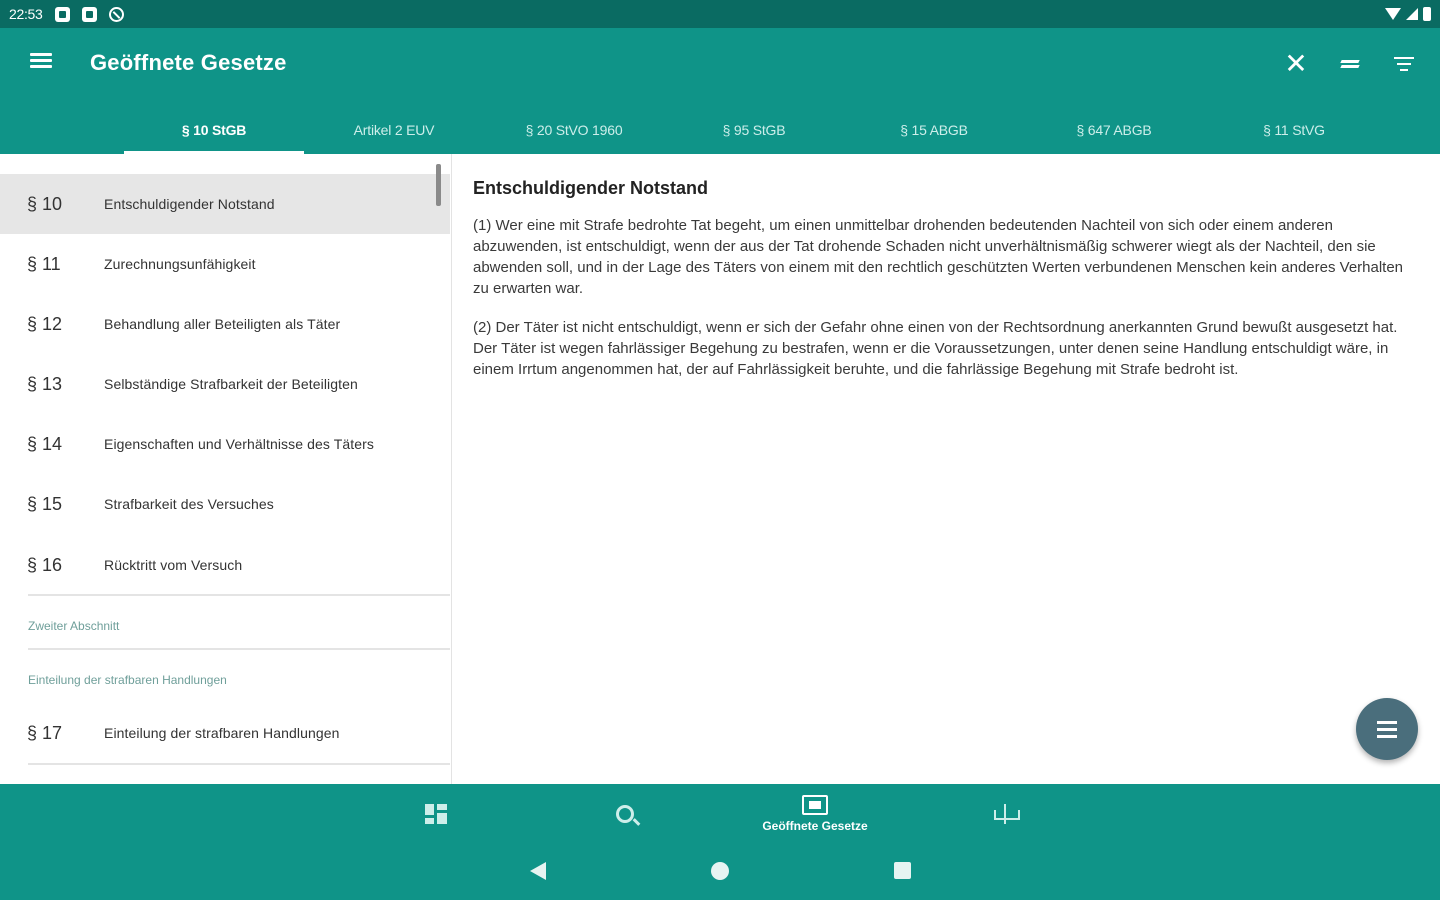 This screenshot has width=1440, height=900. Describe the element at coordinates (574, 130) in the screenshot. I see `tab-3: § 20 StVO 1960` at that location.